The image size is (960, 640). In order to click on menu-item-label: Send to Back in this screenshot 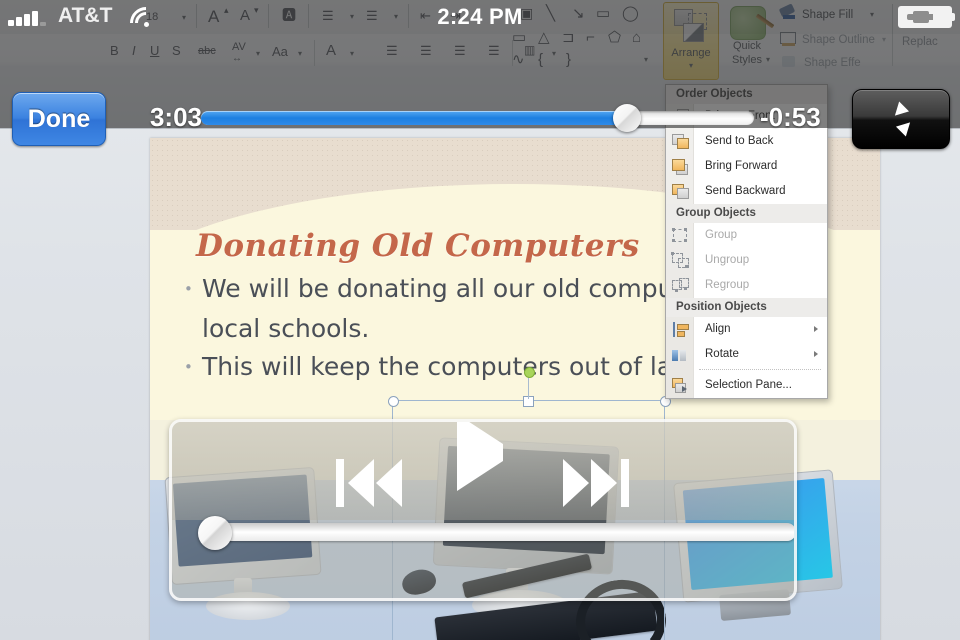, I will do `click(739, 141)`.